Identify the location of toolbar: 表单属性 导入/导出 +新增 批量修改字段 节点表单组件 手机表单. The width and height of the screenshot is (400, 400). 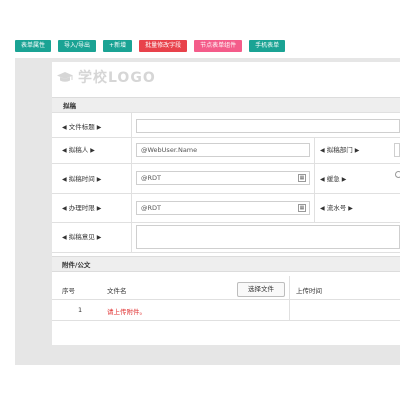
(150, 46).